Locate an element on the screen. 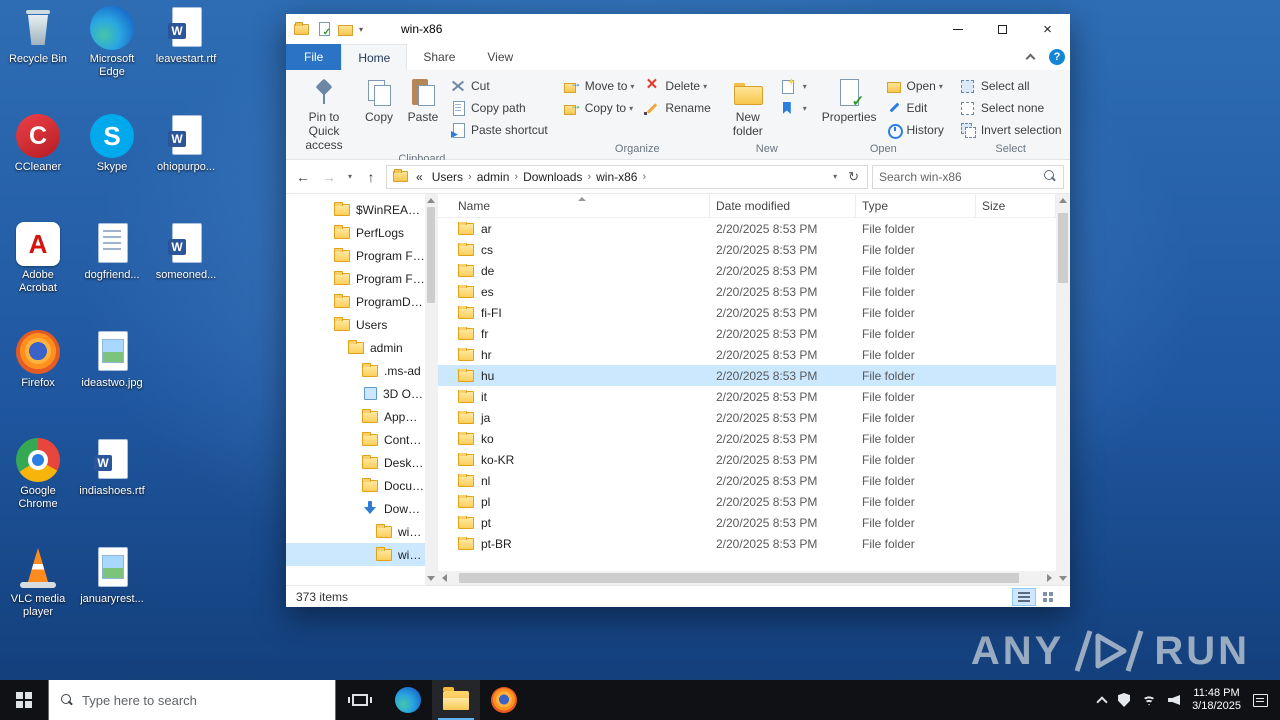  desktop-icon-leavestart-rtf: leavestart.rtf is located at coordinates (186, 36).